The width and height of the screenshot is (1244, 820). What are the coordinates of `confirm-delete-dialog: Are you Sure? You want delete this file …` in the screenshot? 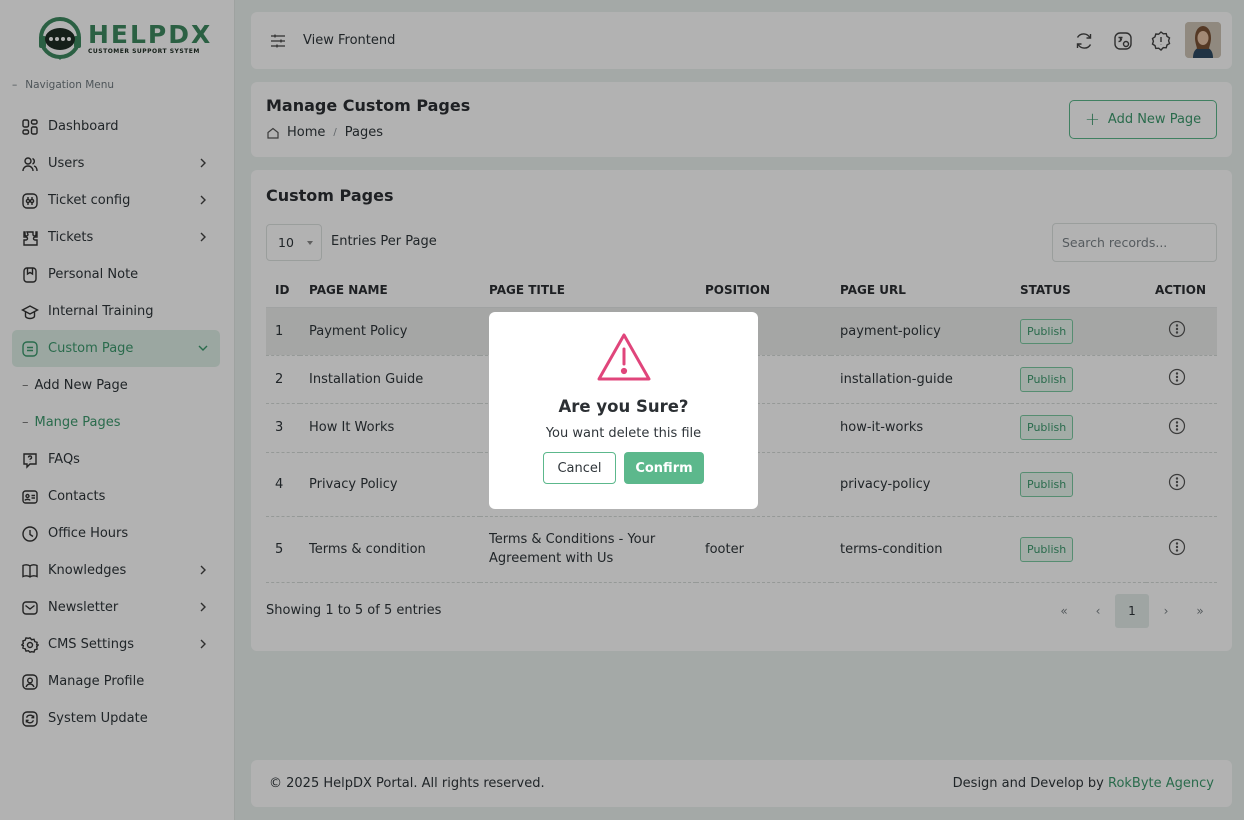 It's located at (623, 410).